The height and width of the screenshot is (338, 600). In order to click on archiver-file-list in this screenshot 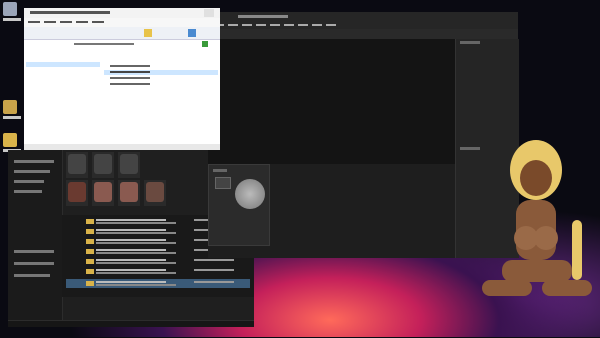, I will do `click(161, 96)`.